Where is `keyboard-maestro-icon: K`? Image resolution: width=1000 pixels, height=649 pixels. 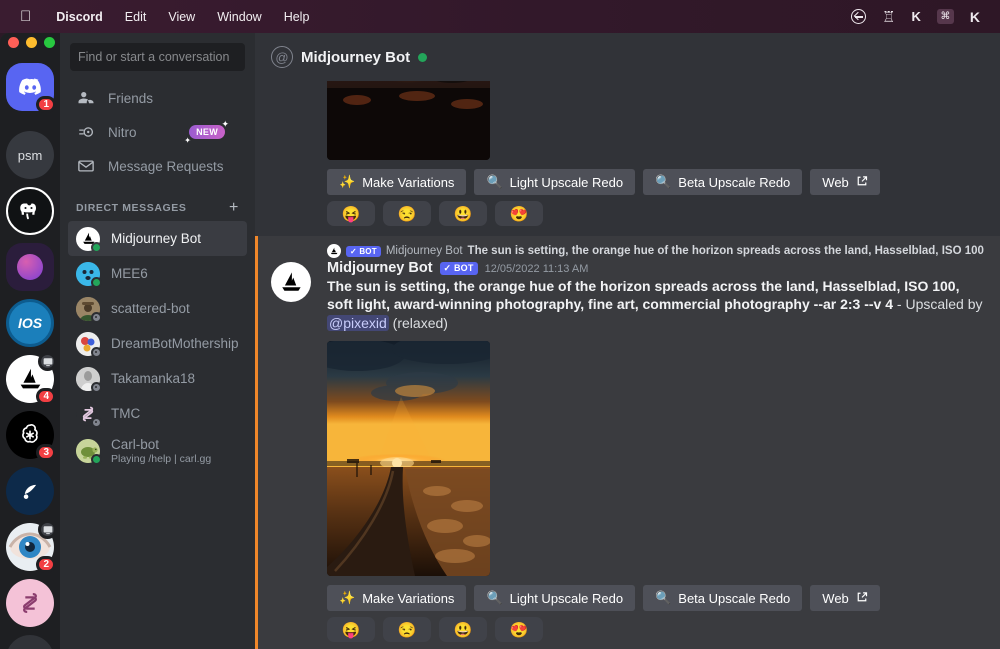 keyboard-maestro-icon: K is located at coordinates (915, 16).